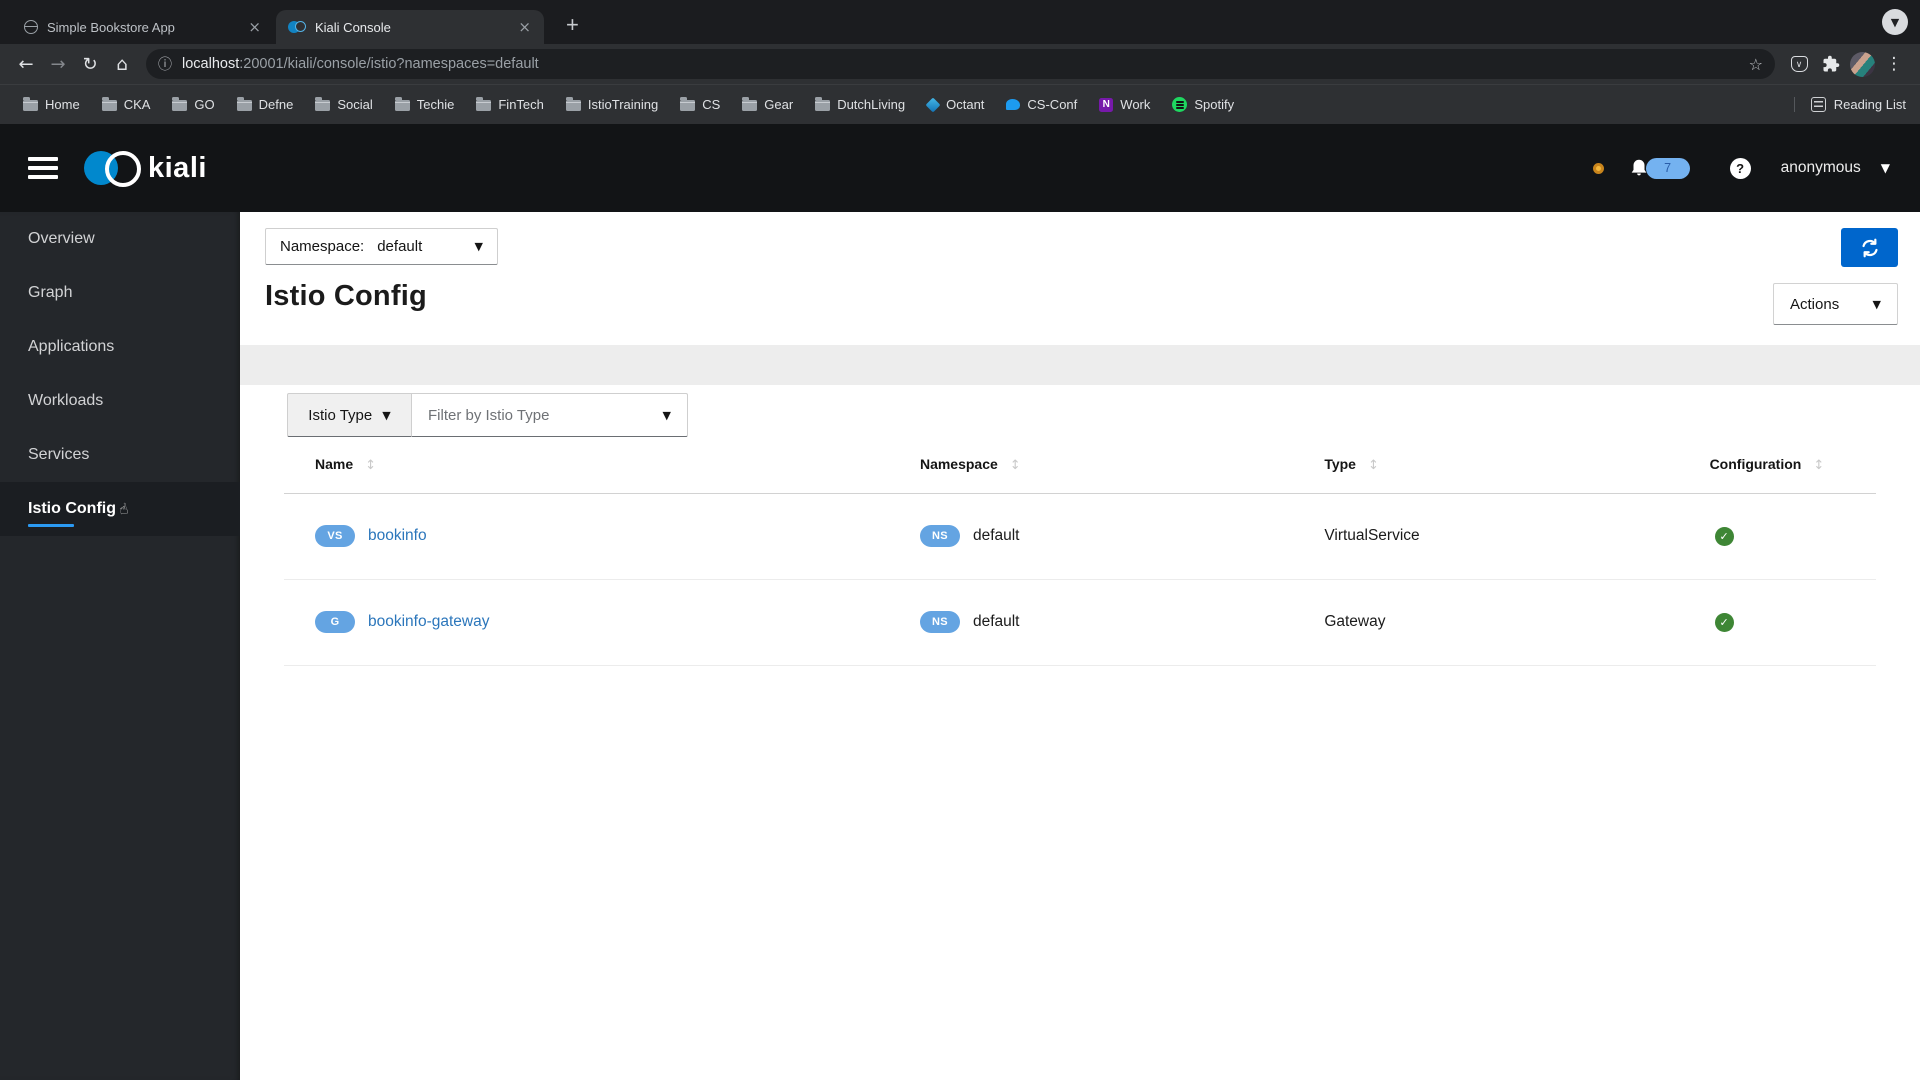  What do you see at coordinates (1862, 64) in the screenshot?
I see `profile-avatar` at bounding box center [1862, 64].